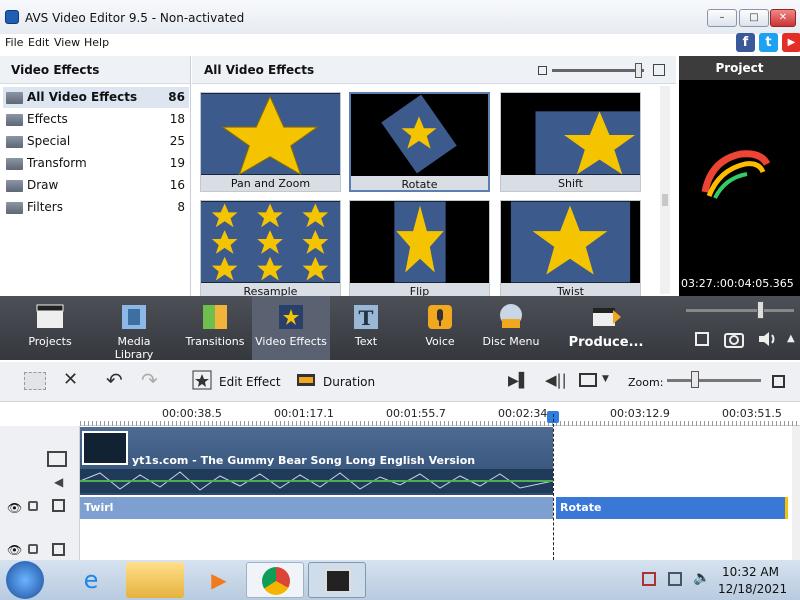 The width and height of the screenshot is (800, 600). Describe the element at coordinates (588, 380) in the screenshot. I see `monitor-icon` at that location.